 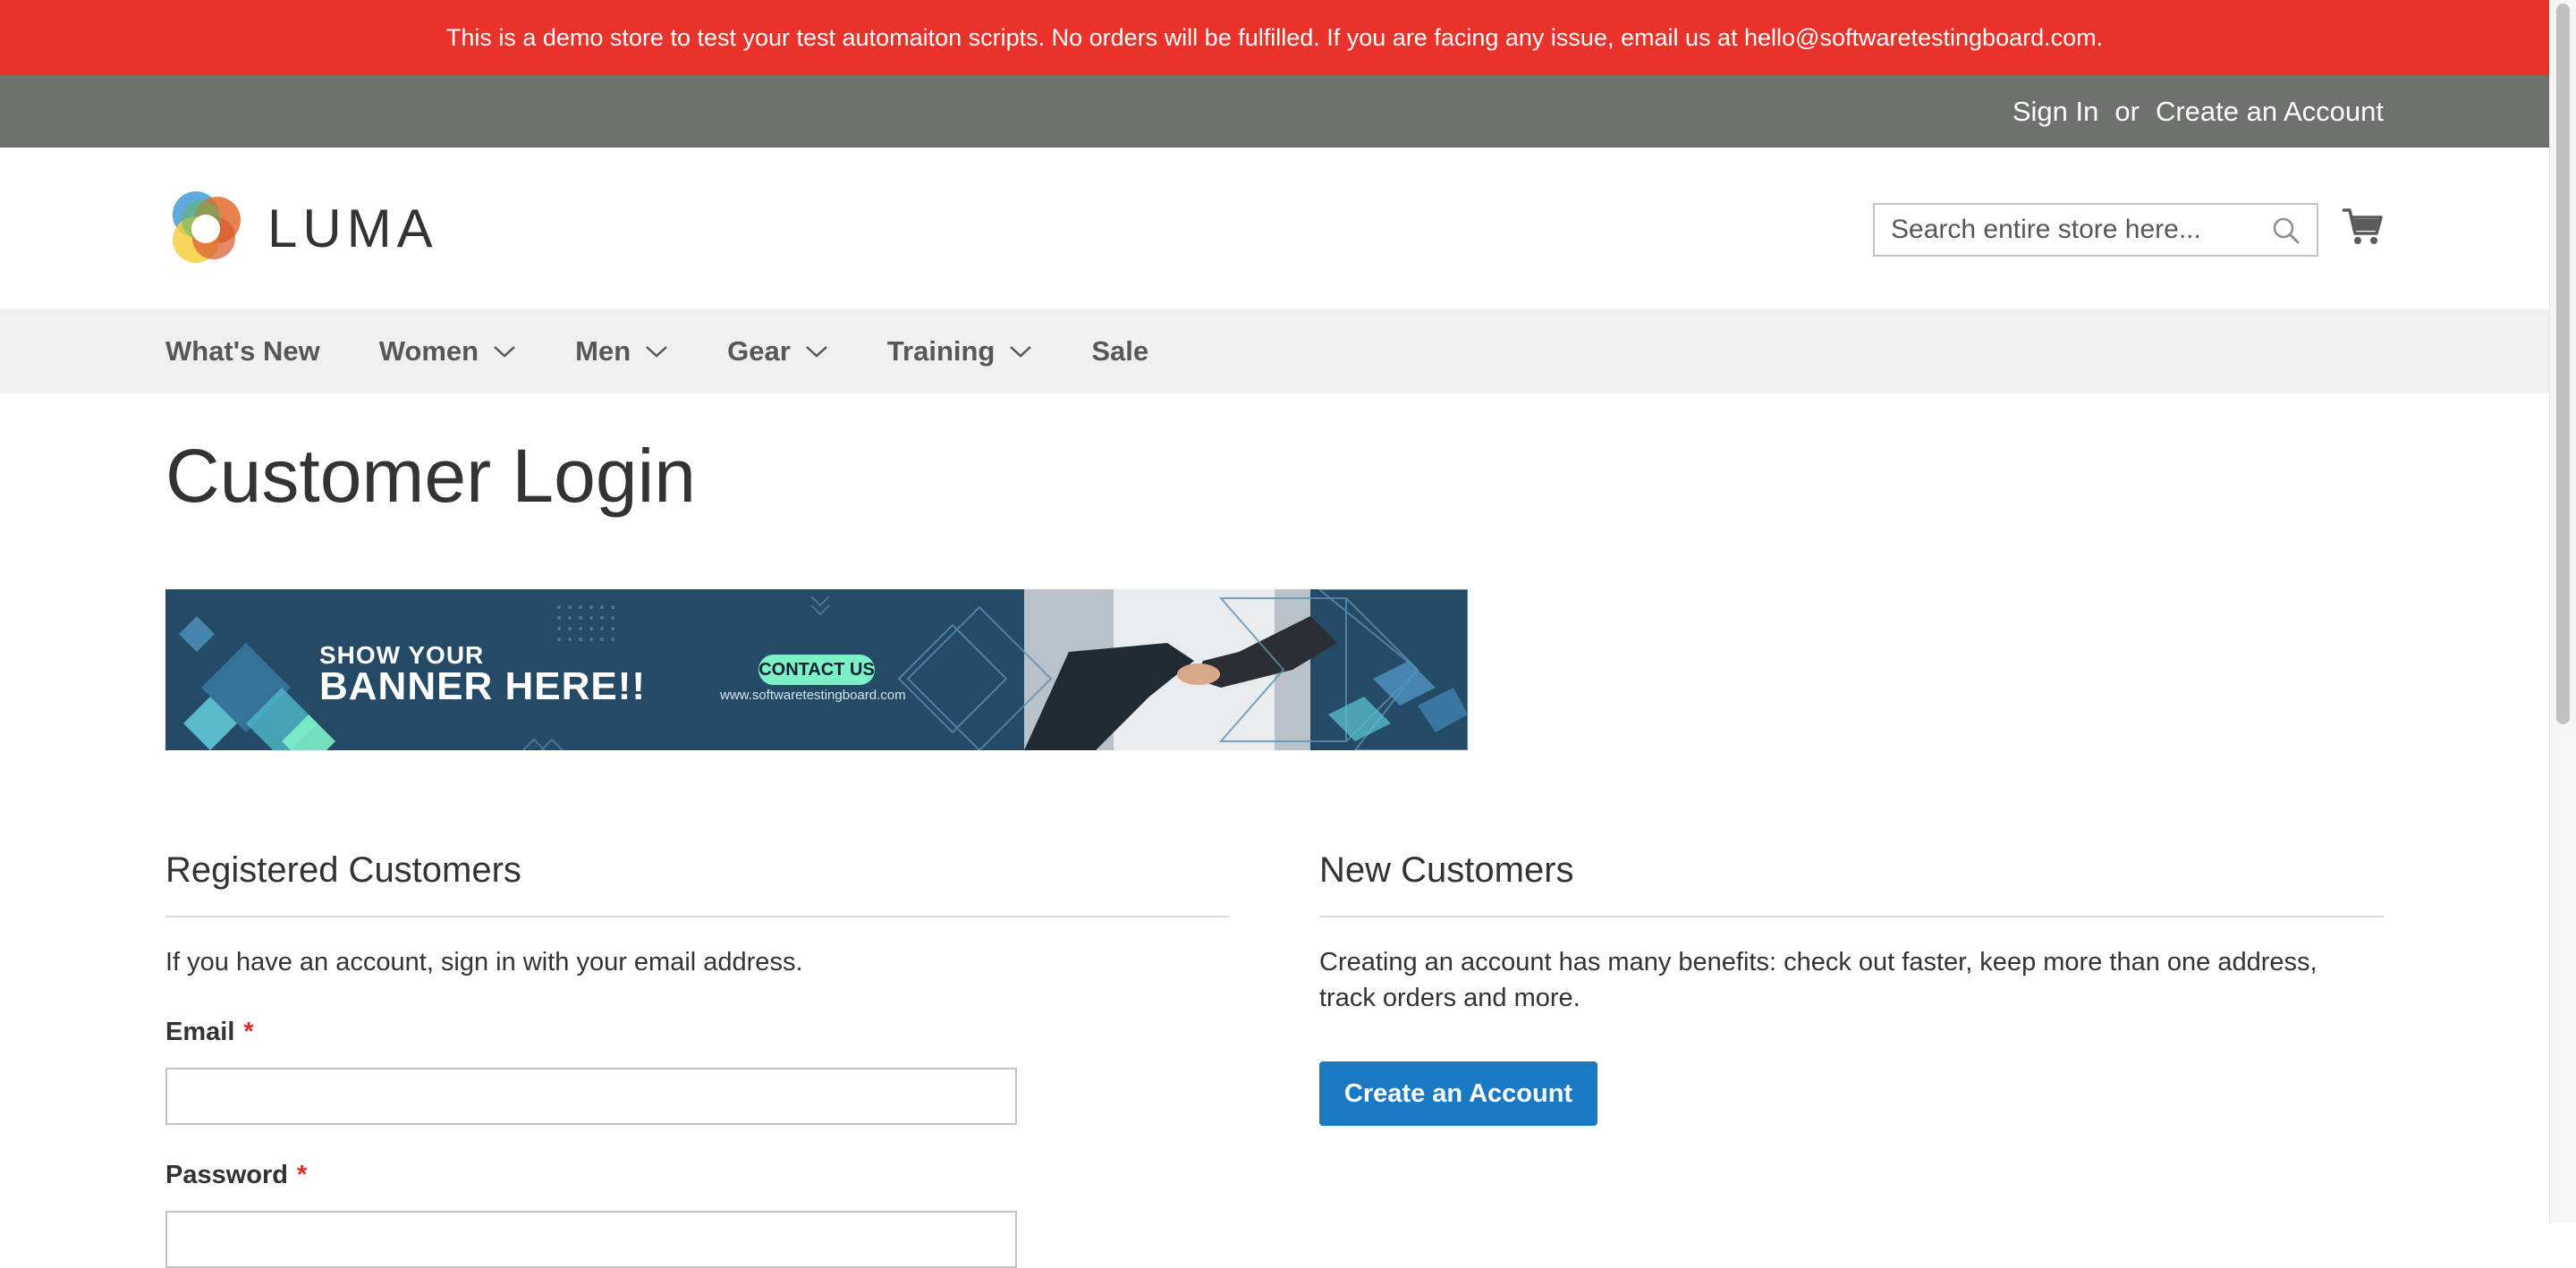 I want to click on create-account-link: Create an Account, so click(x=2270, y=112).